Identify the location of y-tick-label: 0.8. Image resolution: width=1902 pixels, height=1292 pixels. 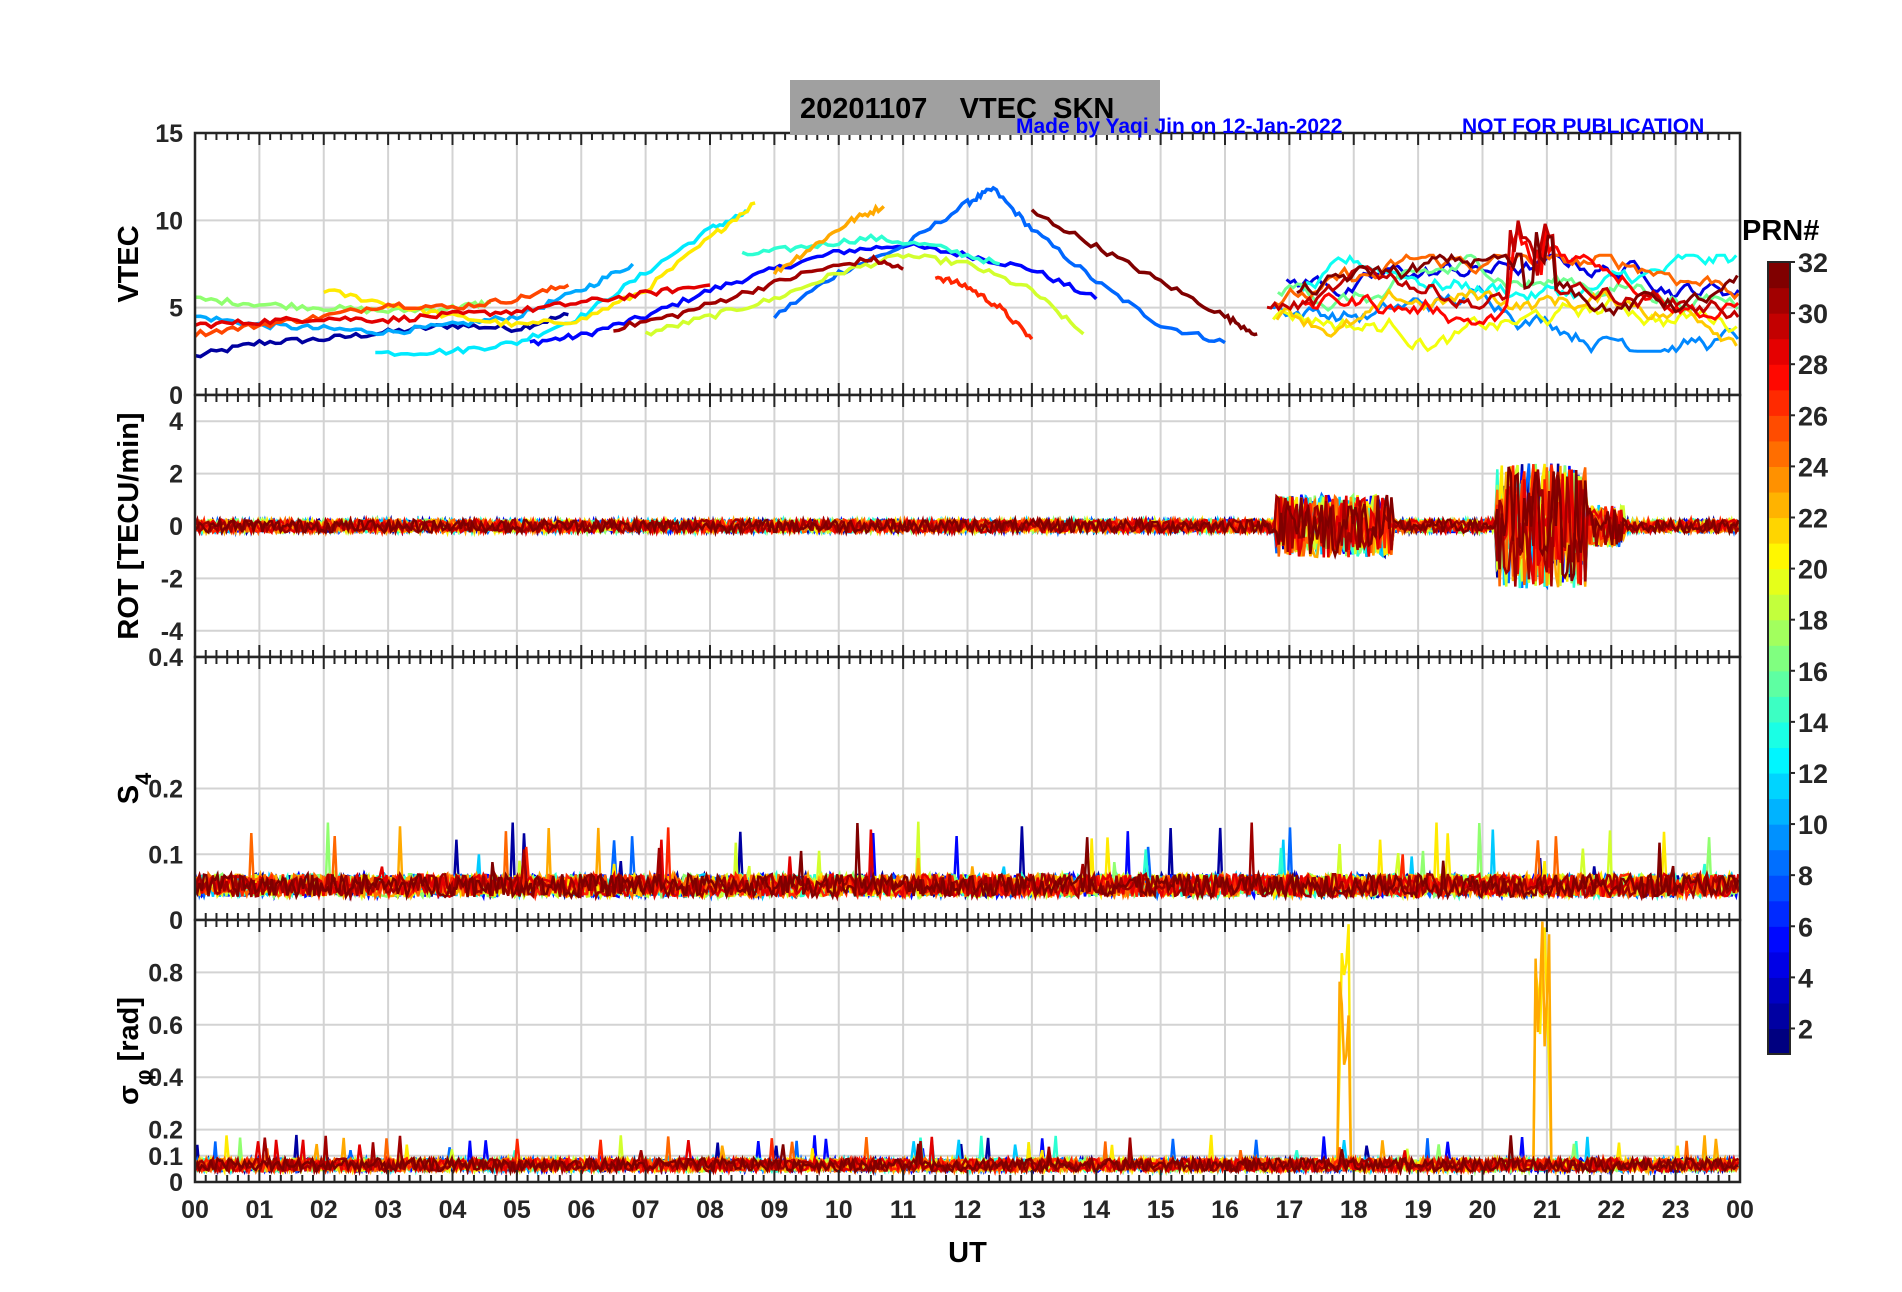
(165, 973).